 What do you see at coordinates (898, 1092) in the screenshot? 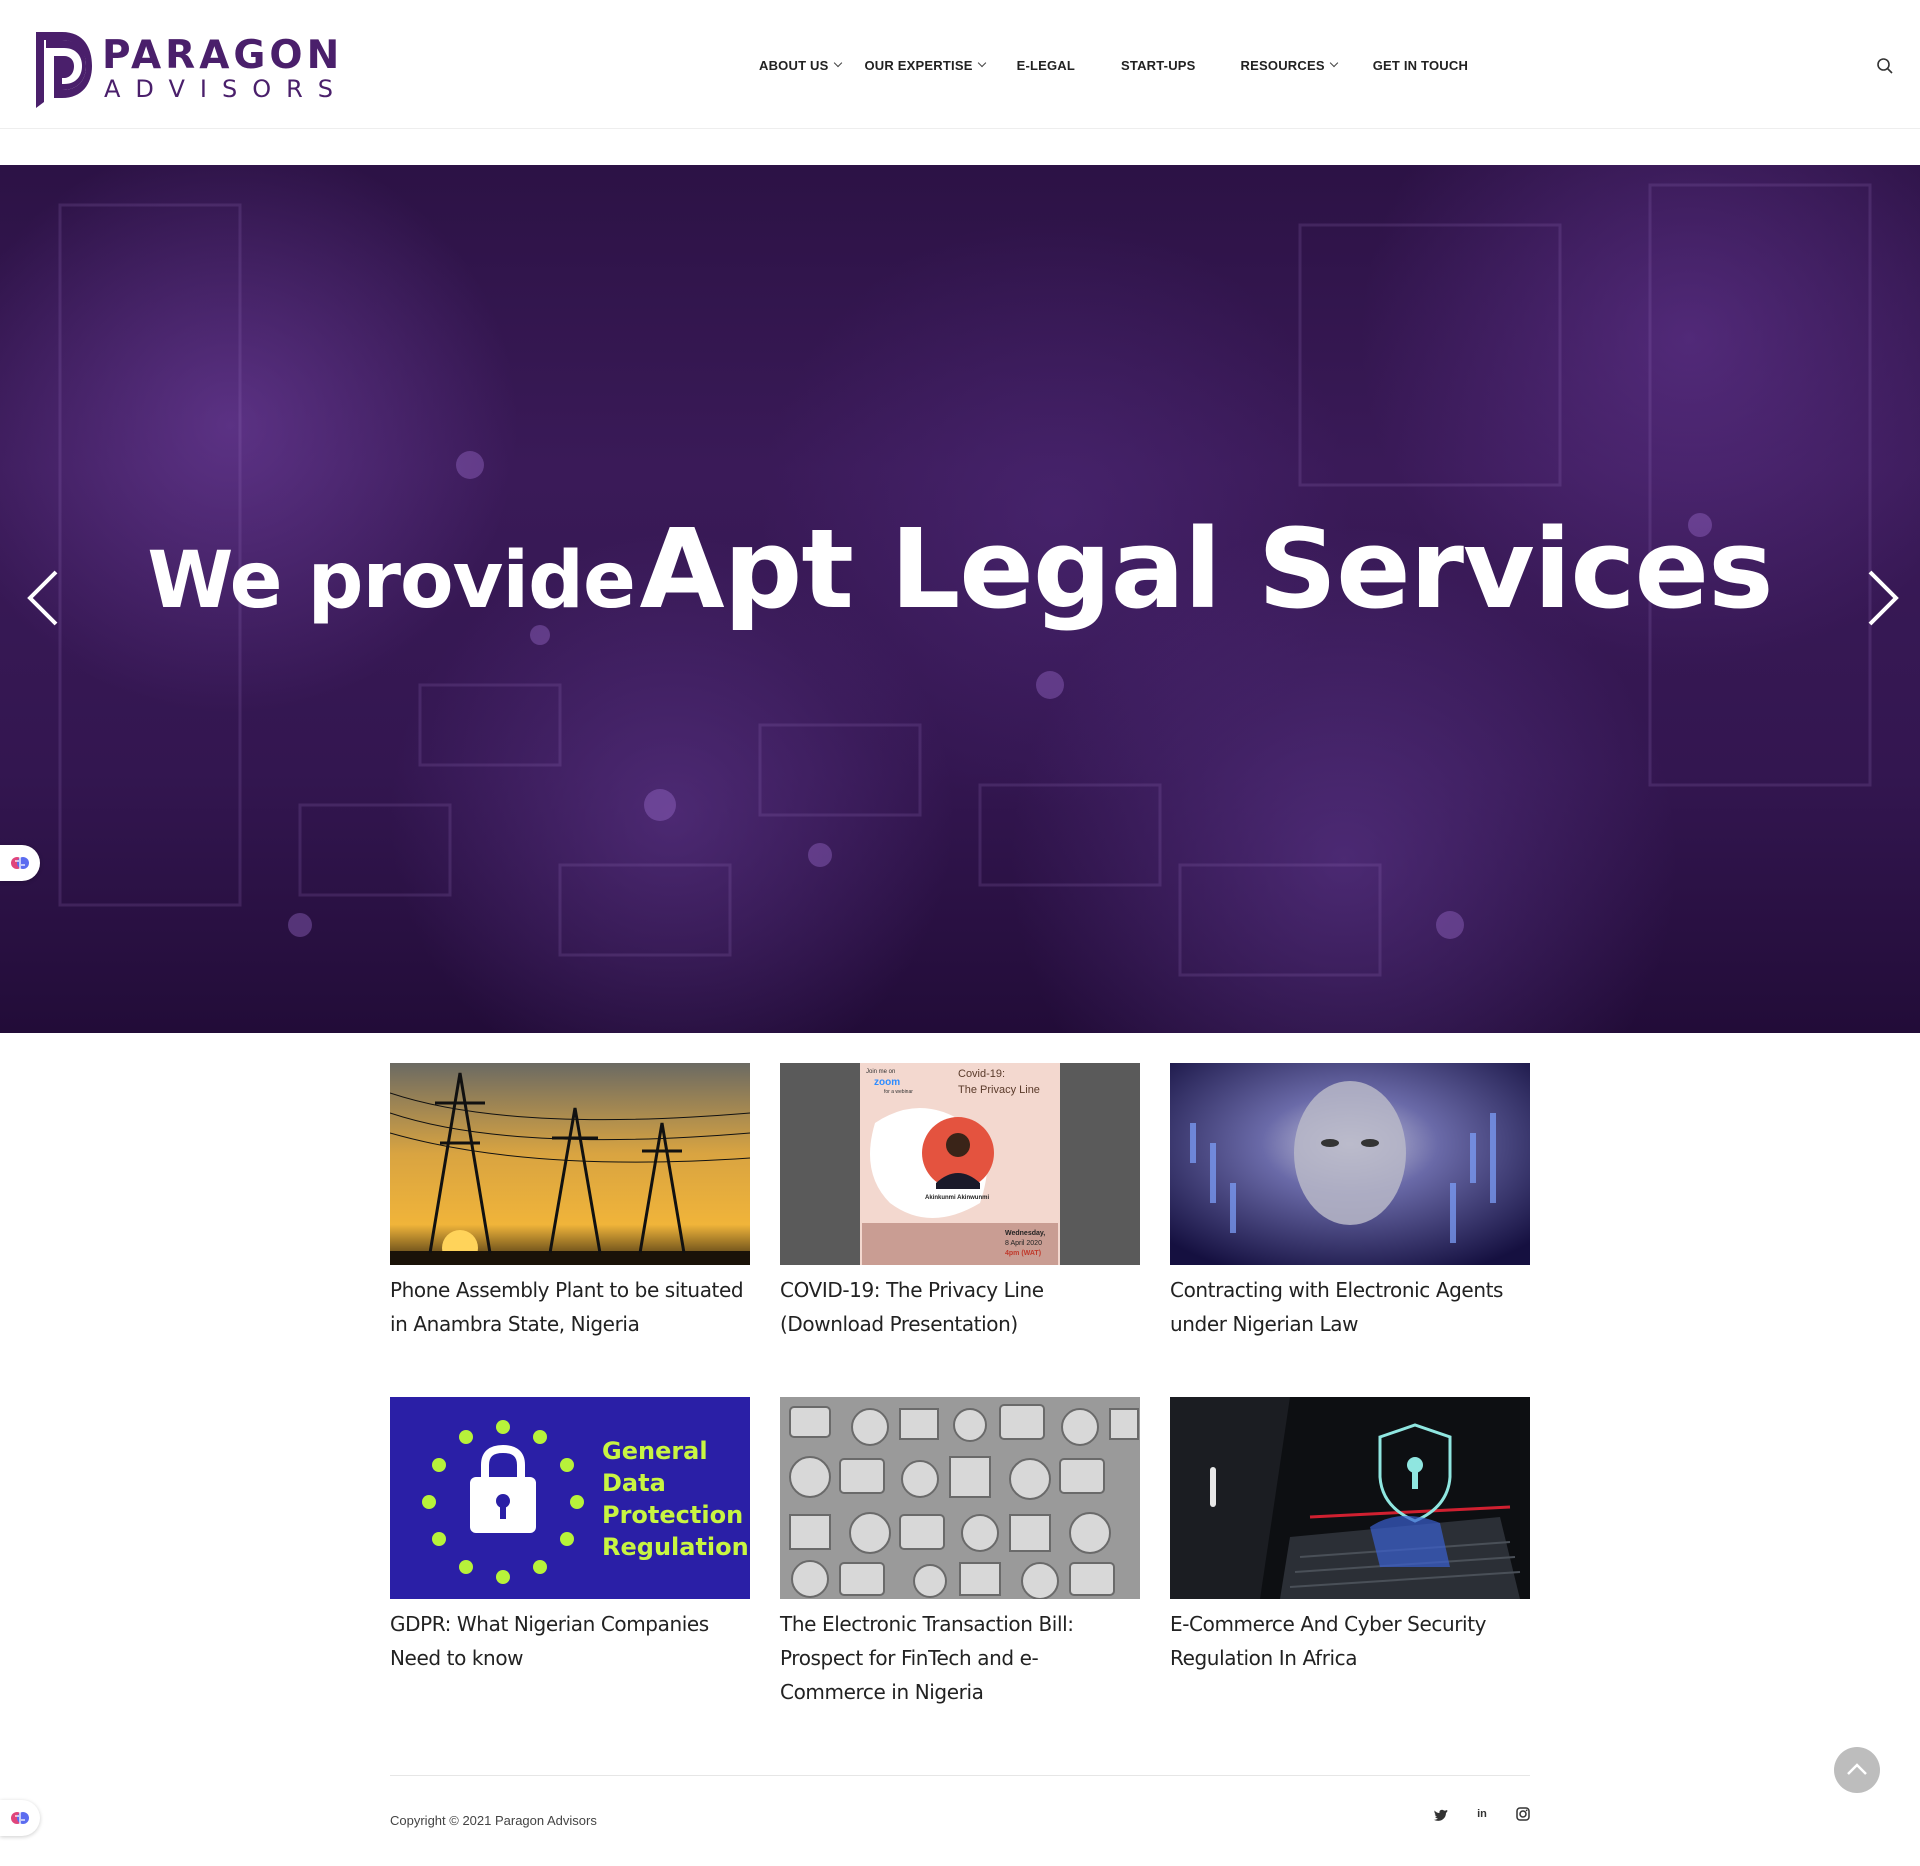
I see `webinar-for-text: for a webinar` at bounding box center [898, 1092].